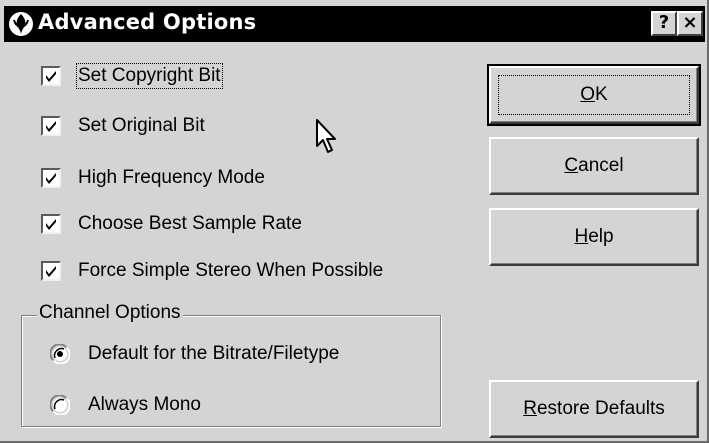 Image resolution: width=709 pixels, height=443 pixels. I want to click on app-icon, so click(21, 24).